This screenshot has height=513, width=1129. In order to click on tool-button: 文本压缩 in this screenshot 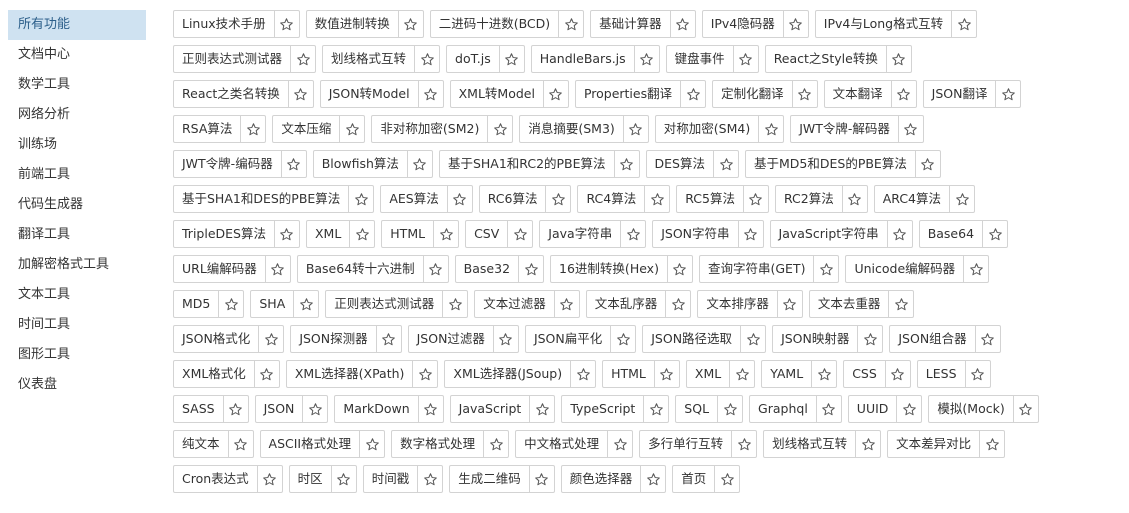, I will do `click(319, 129)`.